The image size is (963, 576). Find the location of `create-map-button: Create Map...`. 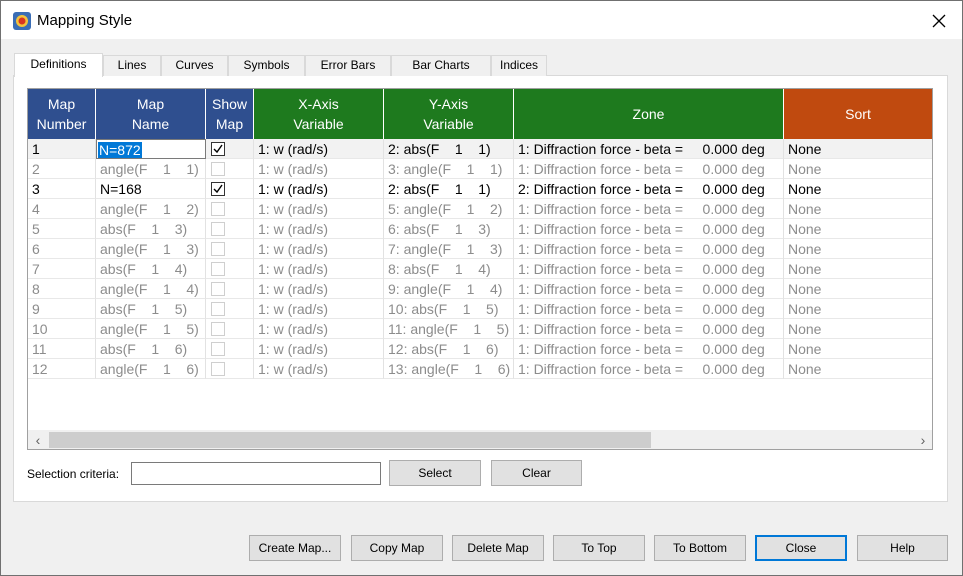

create-map-button: Create Map... is located at coordinates (295, 548).